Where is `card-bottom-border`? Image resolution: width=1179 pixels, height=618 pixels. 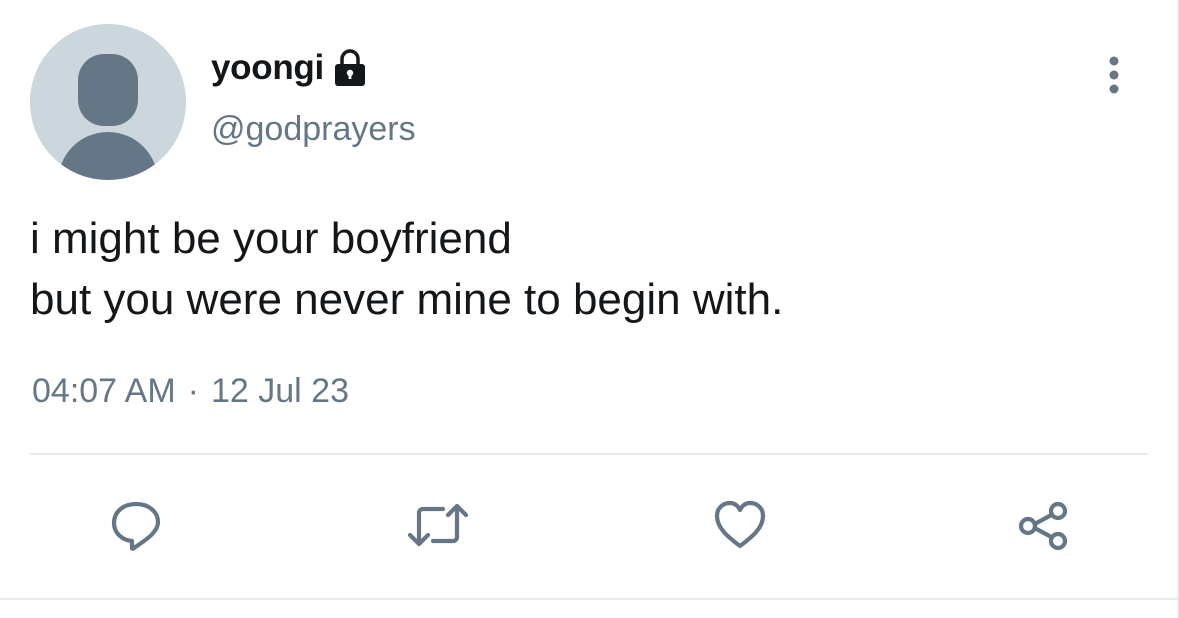 card-bottom-border is located at coordinates (589, 599).